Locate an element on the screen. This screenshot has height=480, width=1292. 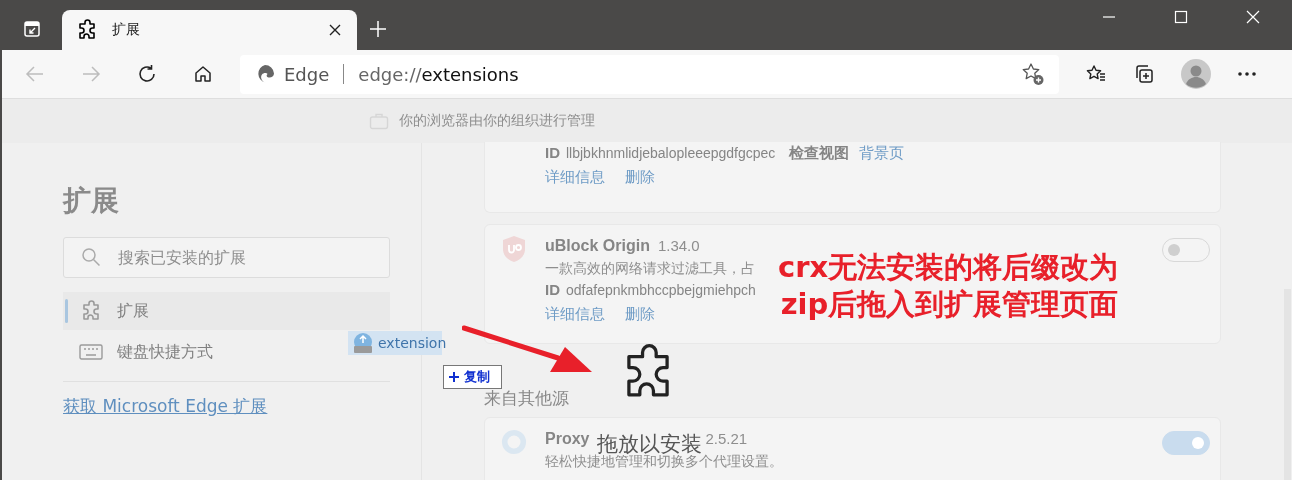
extension-version: 2.5.21 is located at coordinates (726, 439).